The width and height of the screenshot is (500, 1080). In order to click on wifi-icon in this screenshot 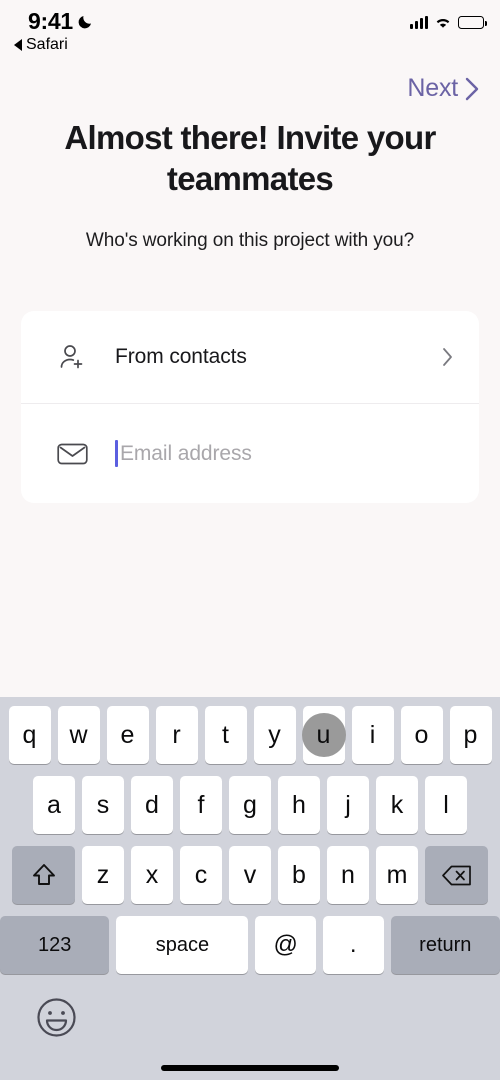, I will do `click(443, 23)`.